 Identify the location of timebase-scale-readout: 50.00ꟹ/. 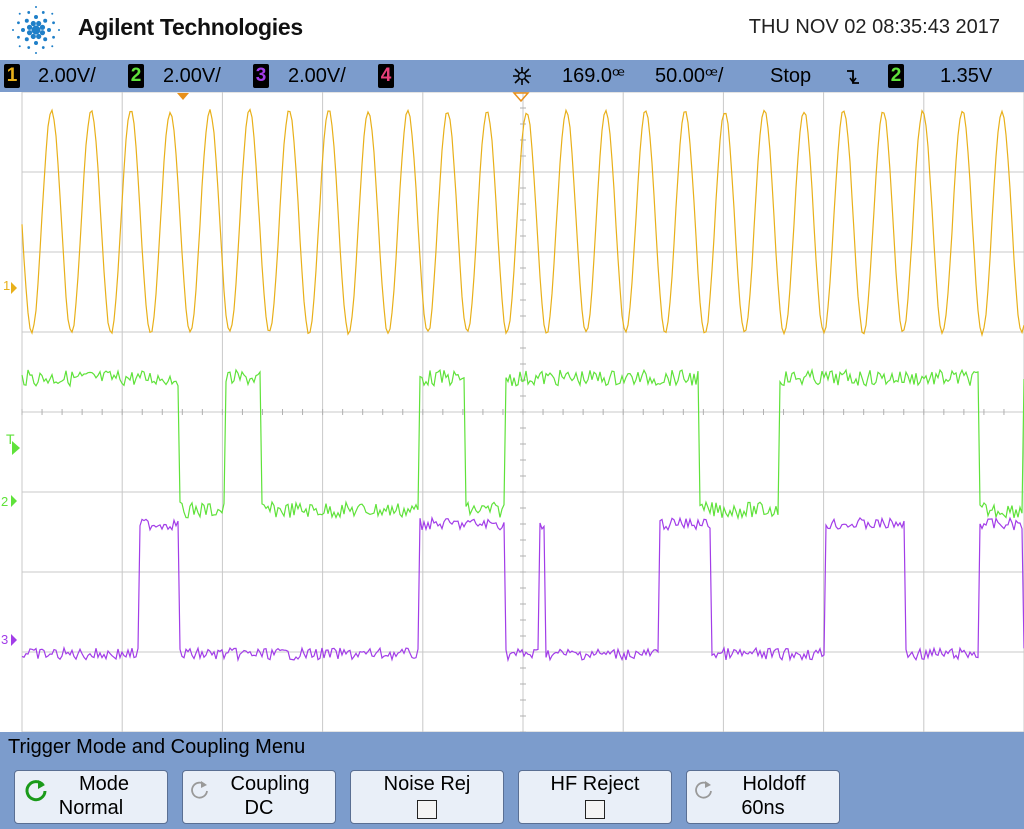
(689, 76).